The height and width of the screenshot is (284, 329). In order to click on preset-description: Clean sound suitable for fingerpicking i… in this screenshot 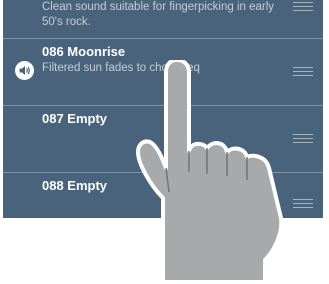, I will do `click(158, 14)`.